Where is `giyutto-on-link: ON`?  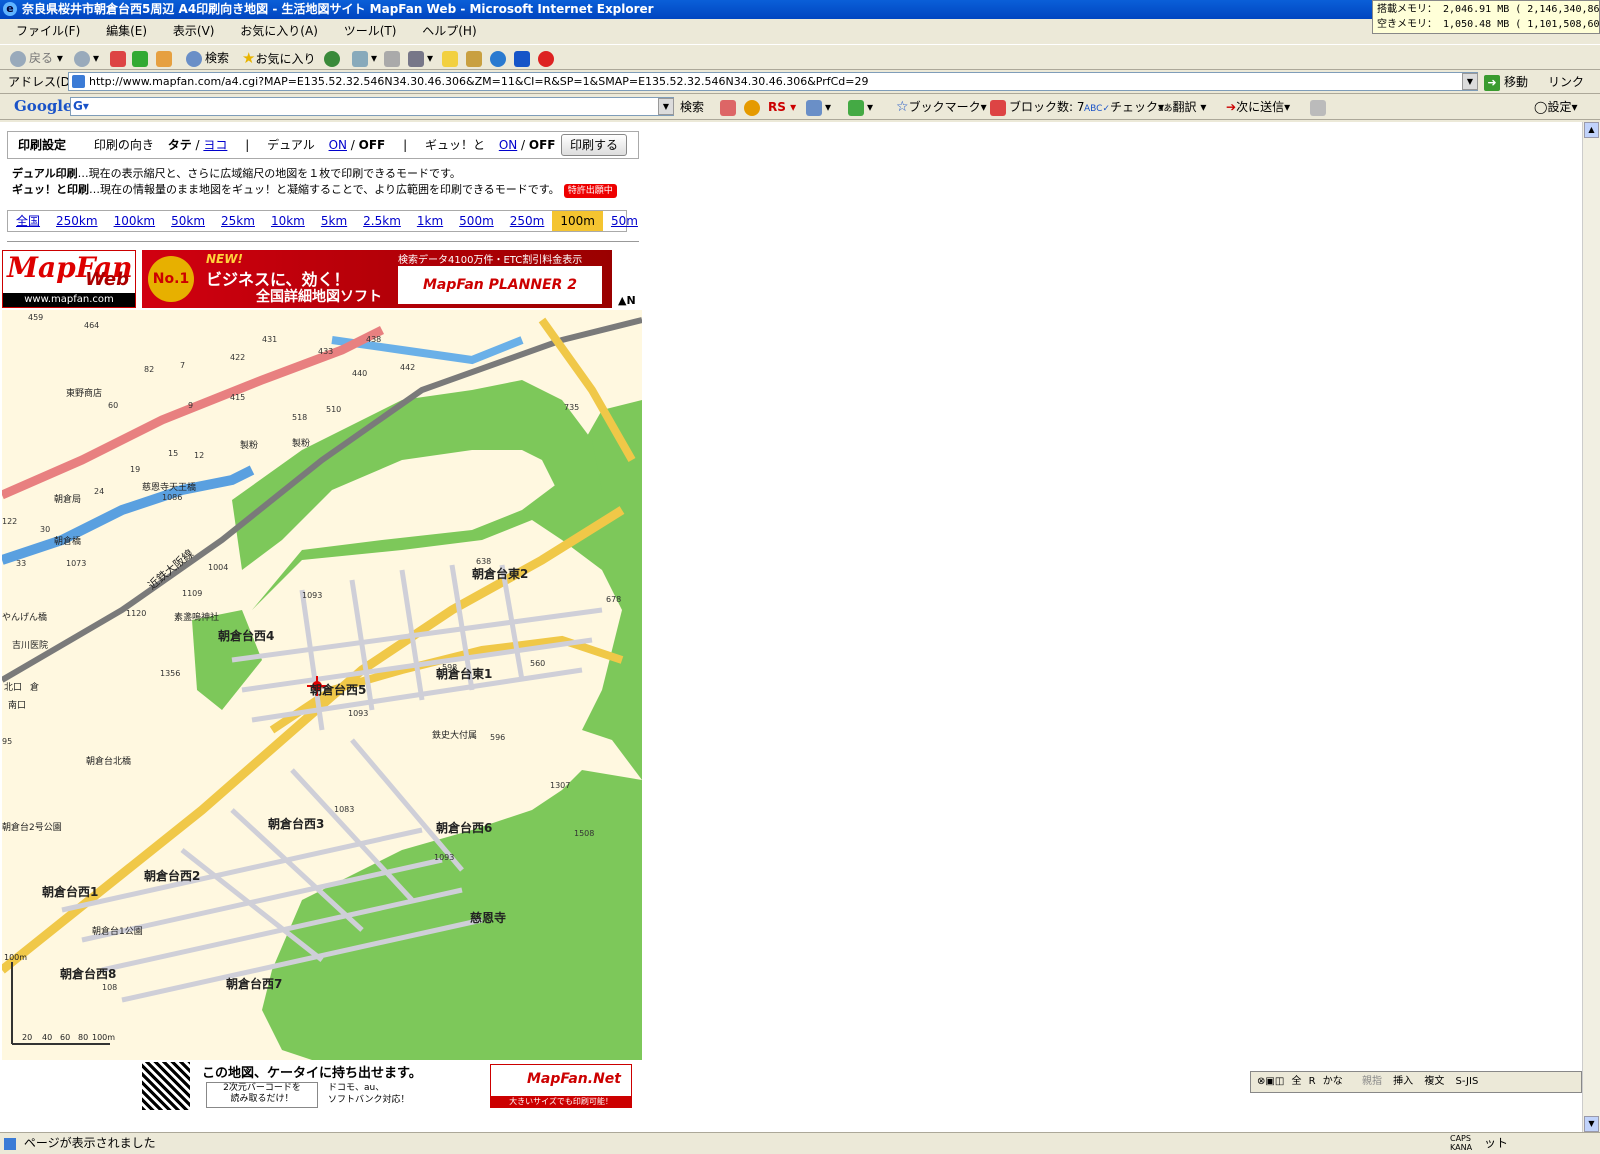 giyutto-on-link: ON is located at coordinates (508, 145).